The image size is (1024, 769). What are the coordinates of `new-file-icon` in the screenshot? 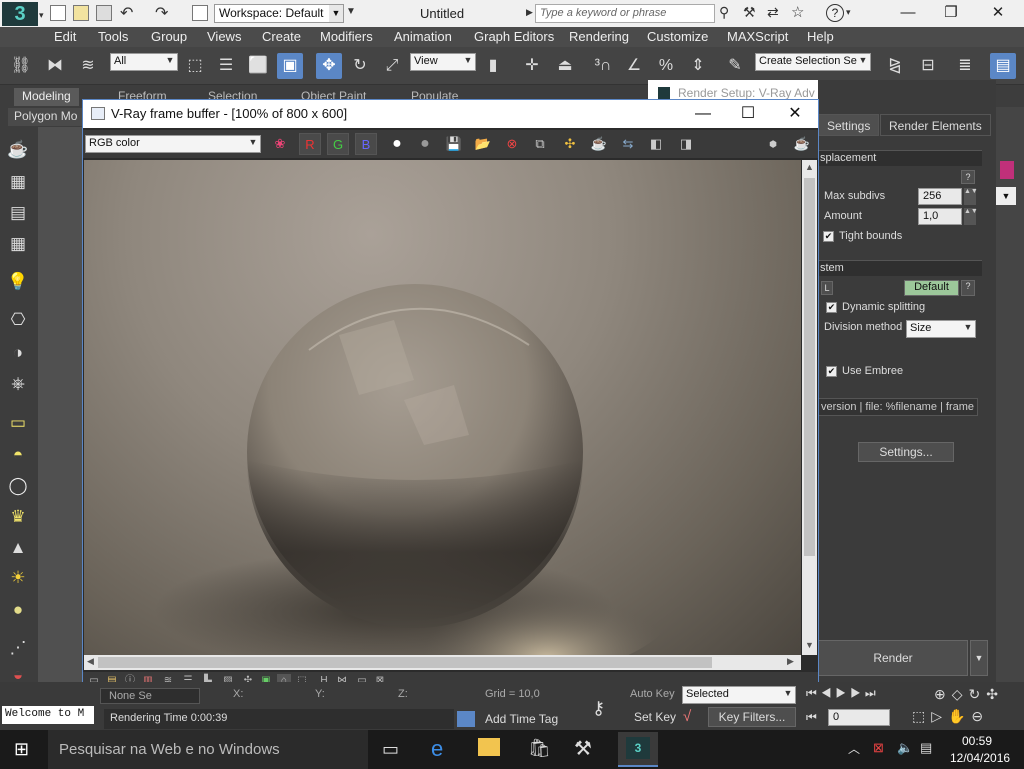 It's located at (58, 13).